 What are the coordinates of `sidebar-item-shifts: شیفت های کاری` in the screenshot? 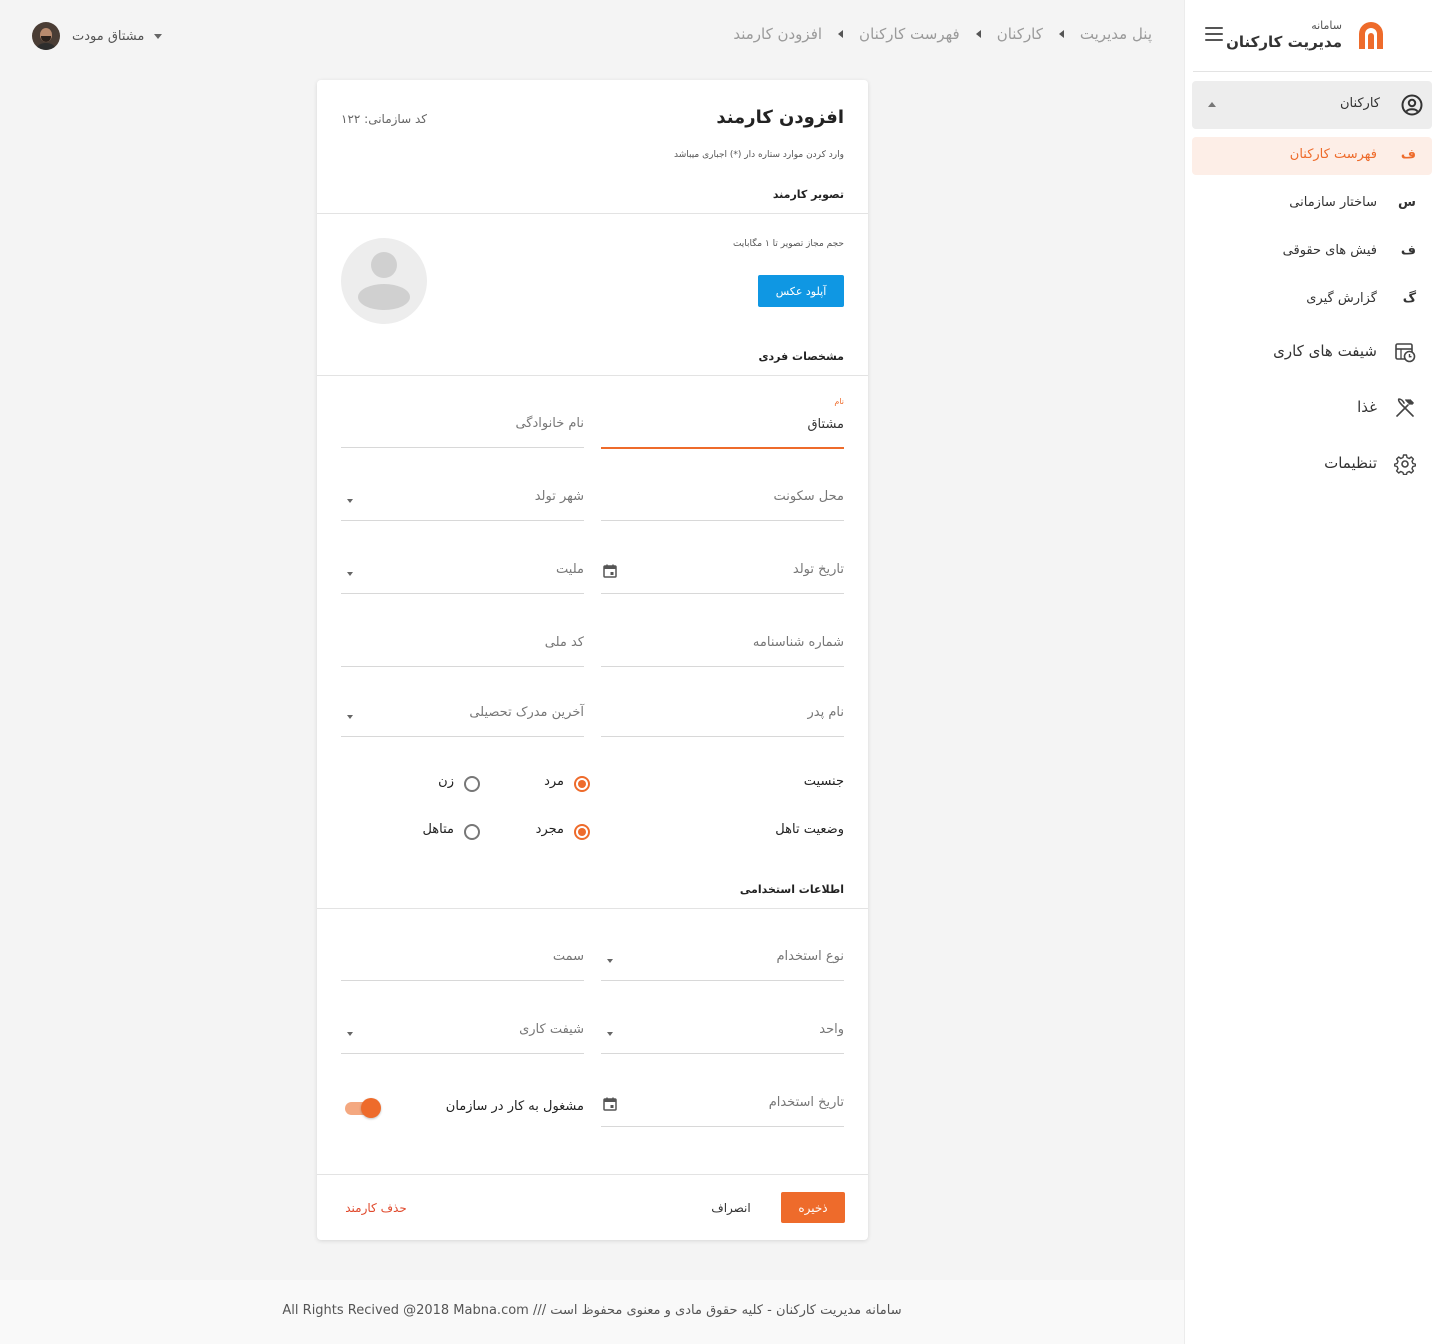 It's located at (1312, 352).